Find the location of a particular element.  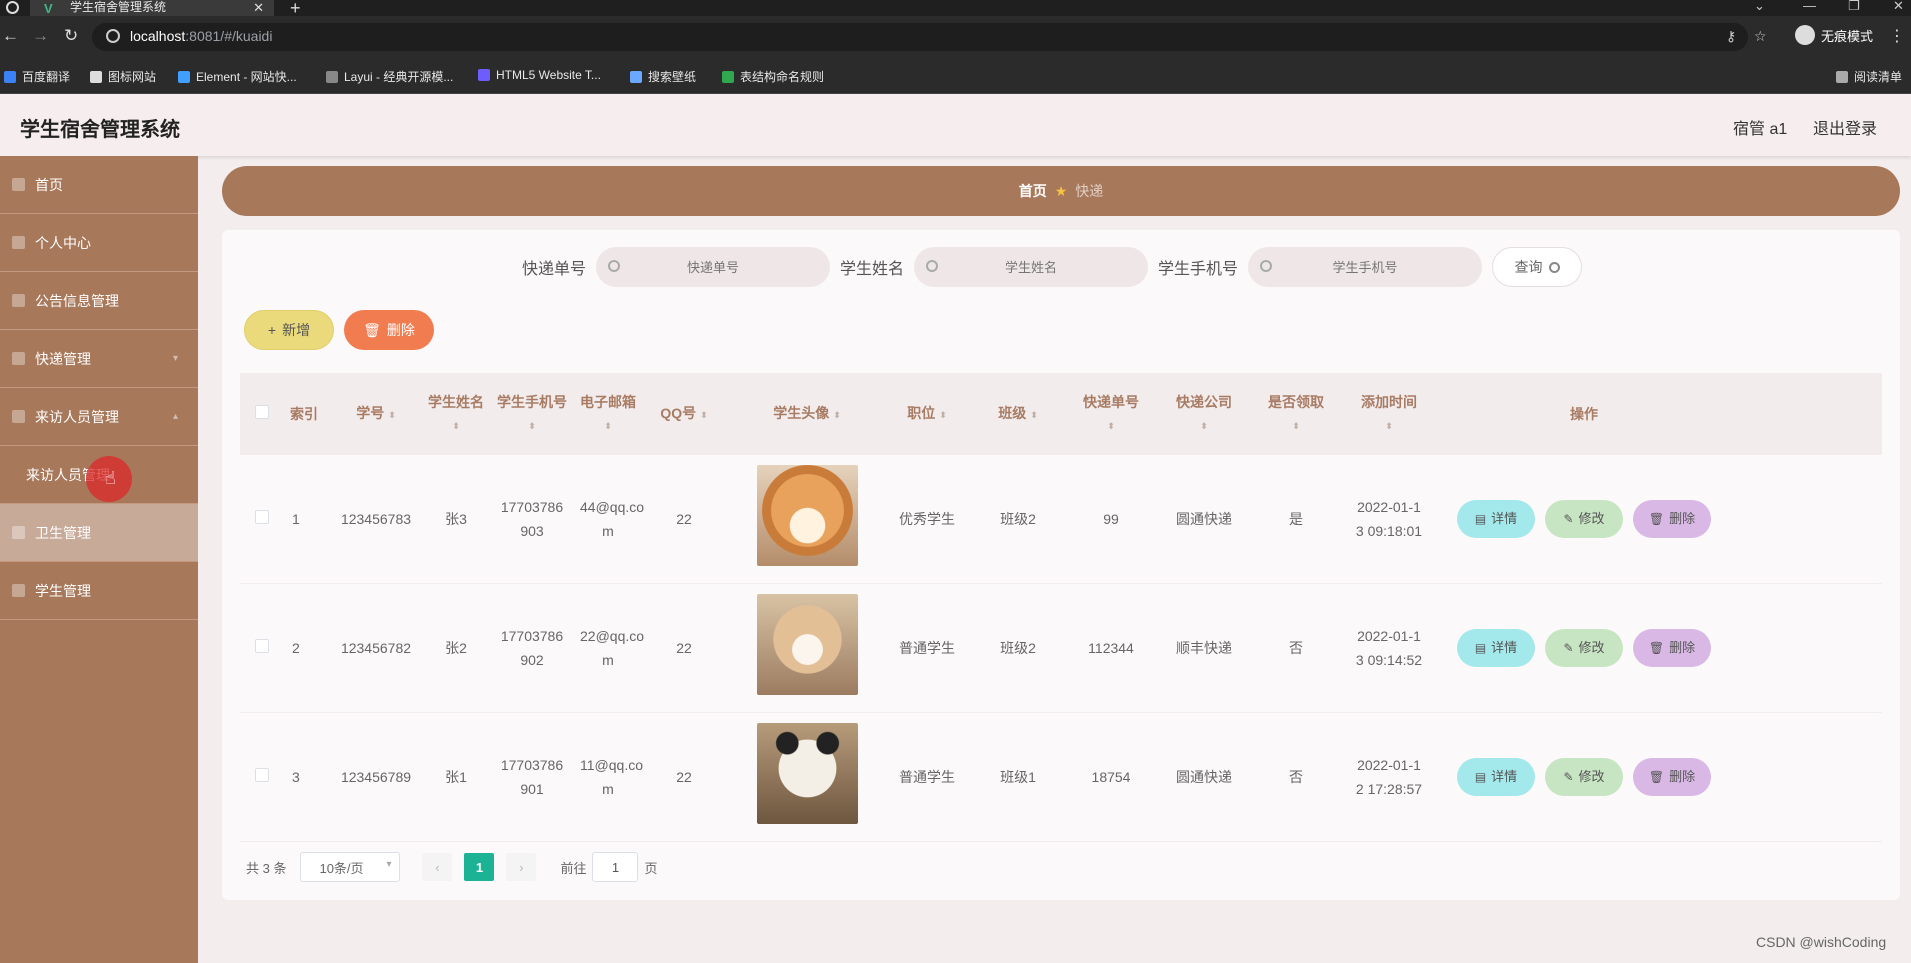

add-button: + 新增 is located at coordinates (289, 330).